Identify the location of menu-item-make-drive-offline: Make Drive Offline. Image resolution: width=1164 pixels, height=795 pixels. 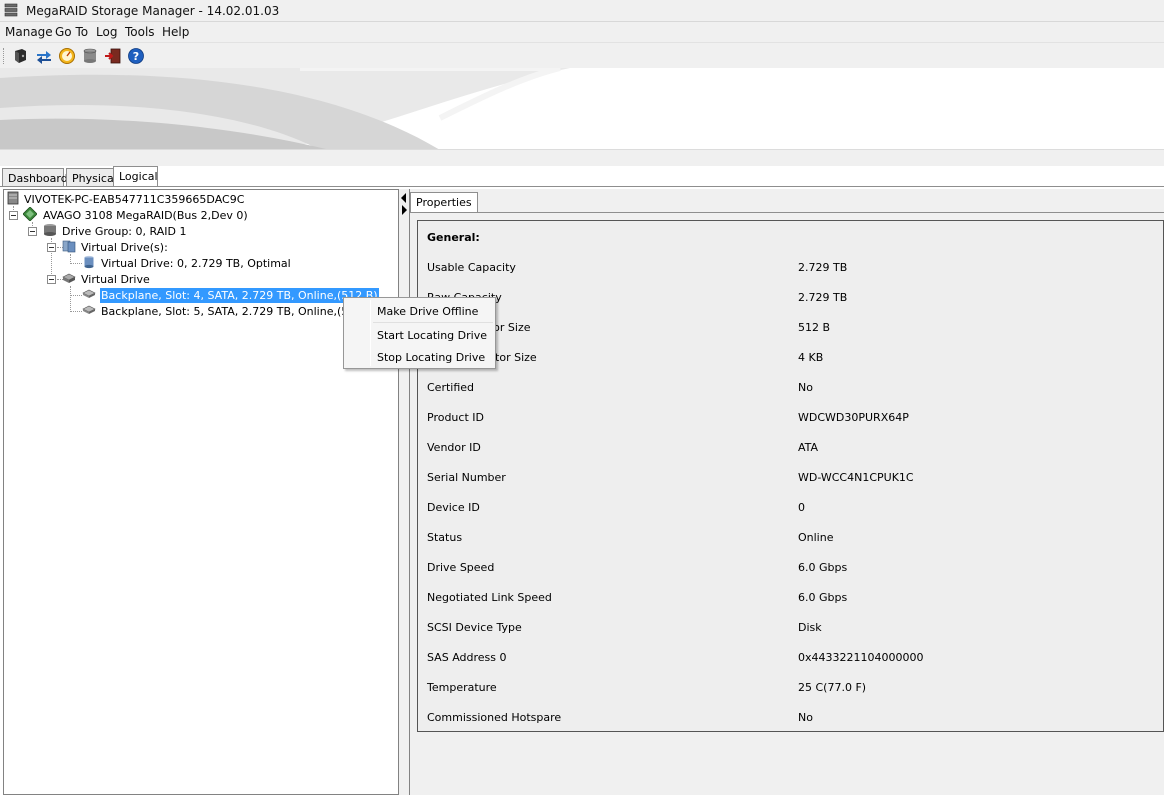
(419, 311).